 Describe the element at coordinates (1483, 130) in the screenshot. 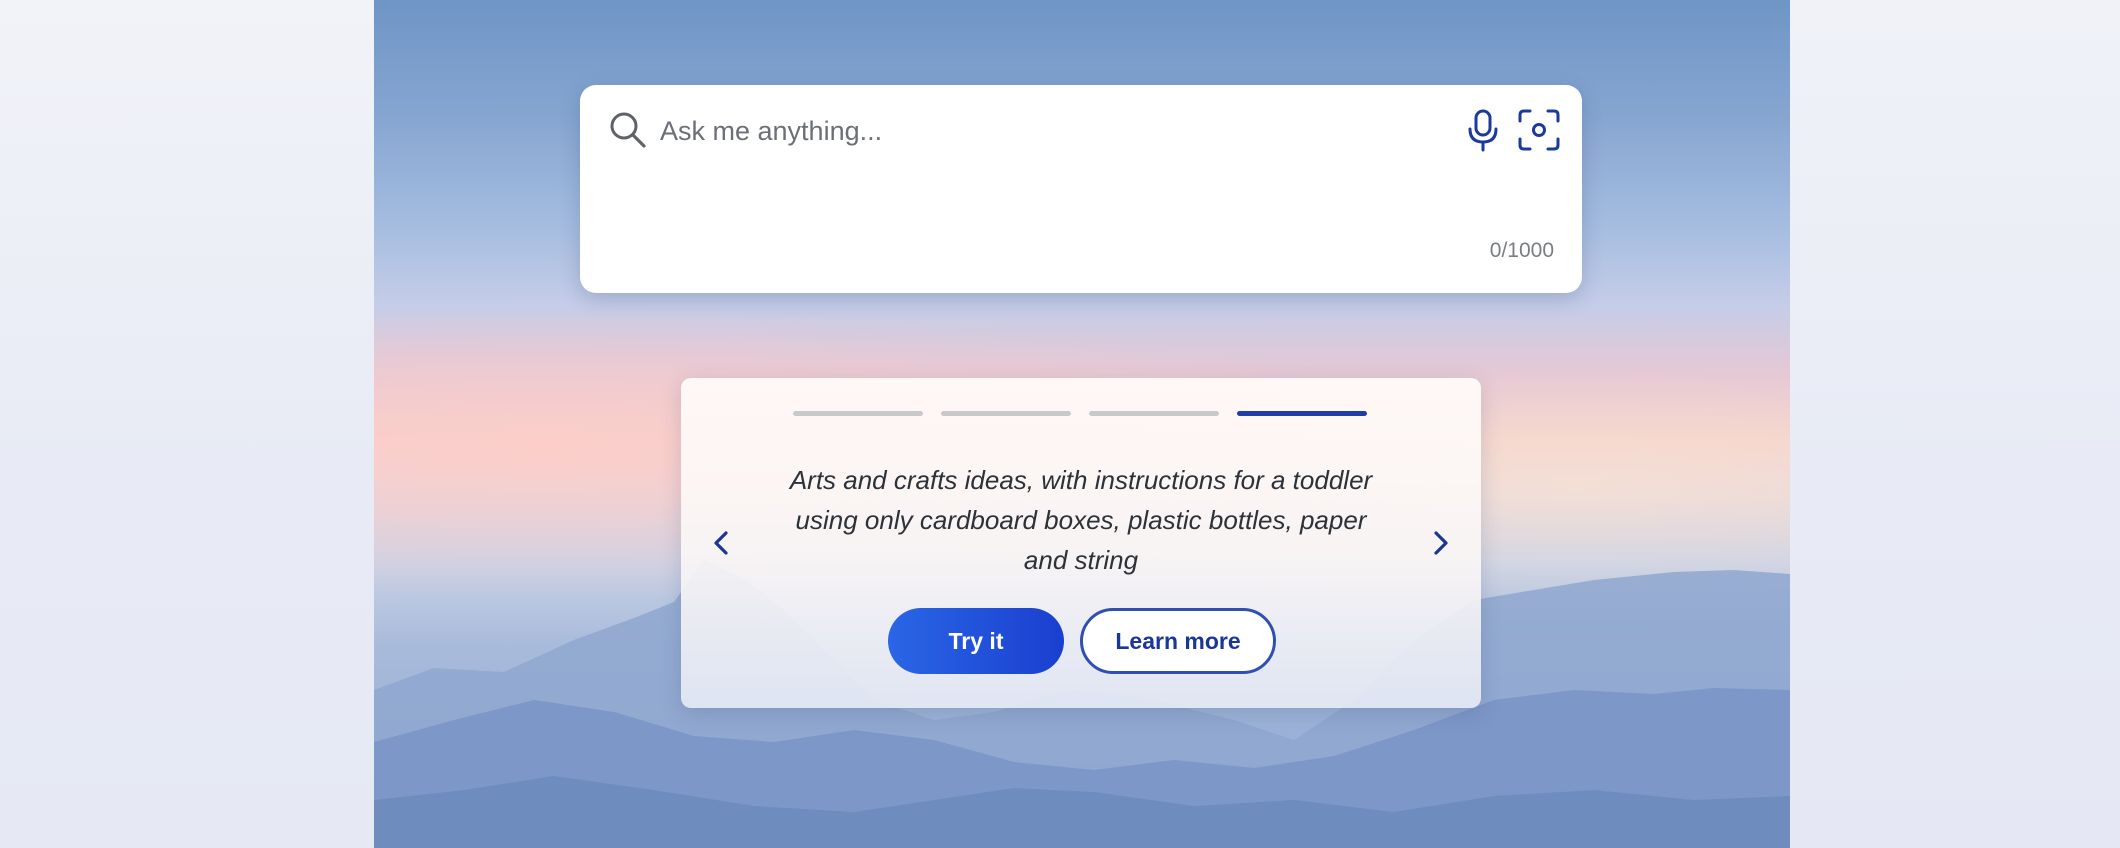

I see `microphone-icon` at that location.